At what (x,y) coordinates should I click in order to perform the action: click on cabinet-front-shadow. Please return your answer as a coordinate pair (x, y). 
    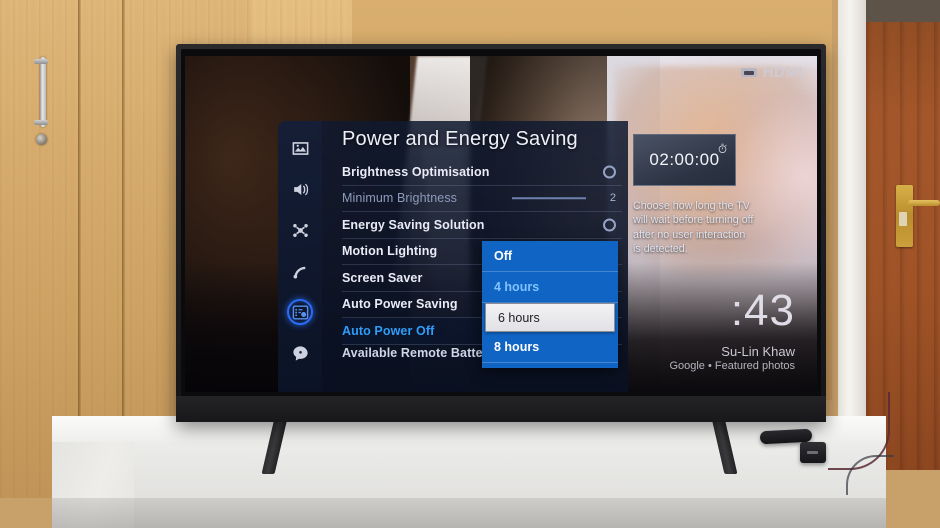
    Looking at the image, I should click on (469, 513).